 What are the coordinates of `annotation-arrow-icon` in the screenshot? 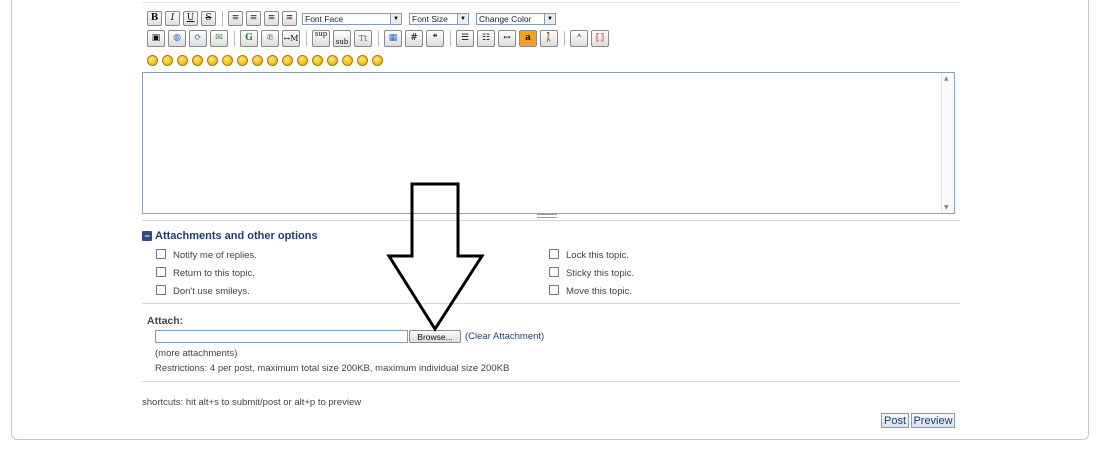 It's located at (435, 257).